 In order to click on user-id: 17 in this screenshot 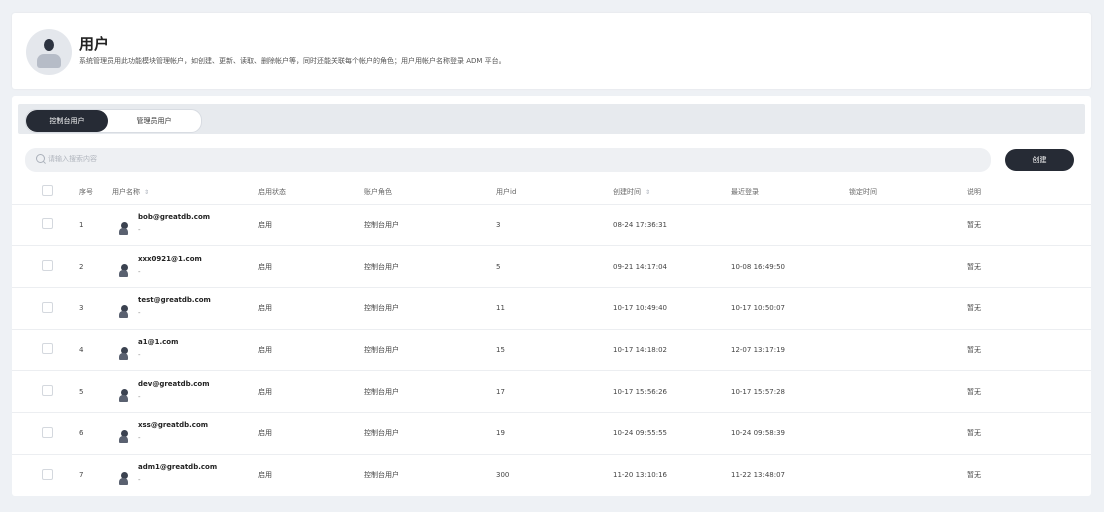, I will do `click(500, 391)`.